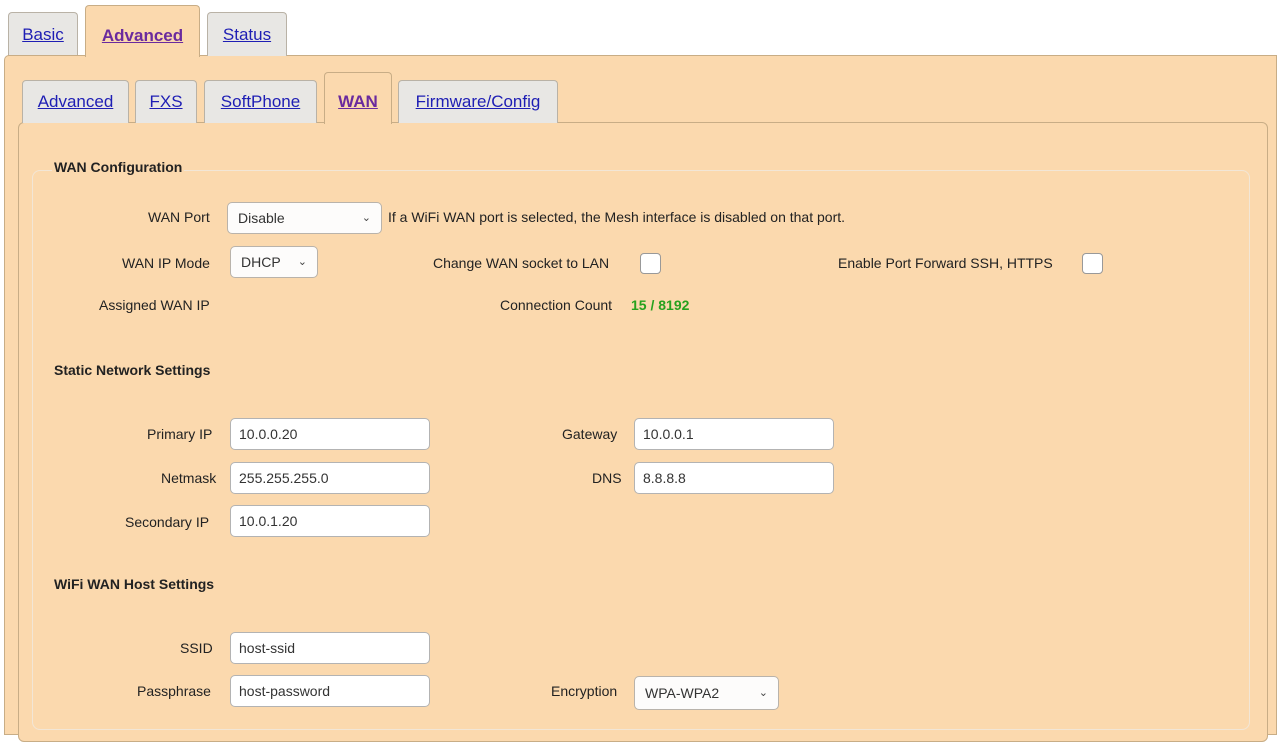  Describe the element at coordinates (330, 478) in the screenshot. I see `netmask-input` at that location.